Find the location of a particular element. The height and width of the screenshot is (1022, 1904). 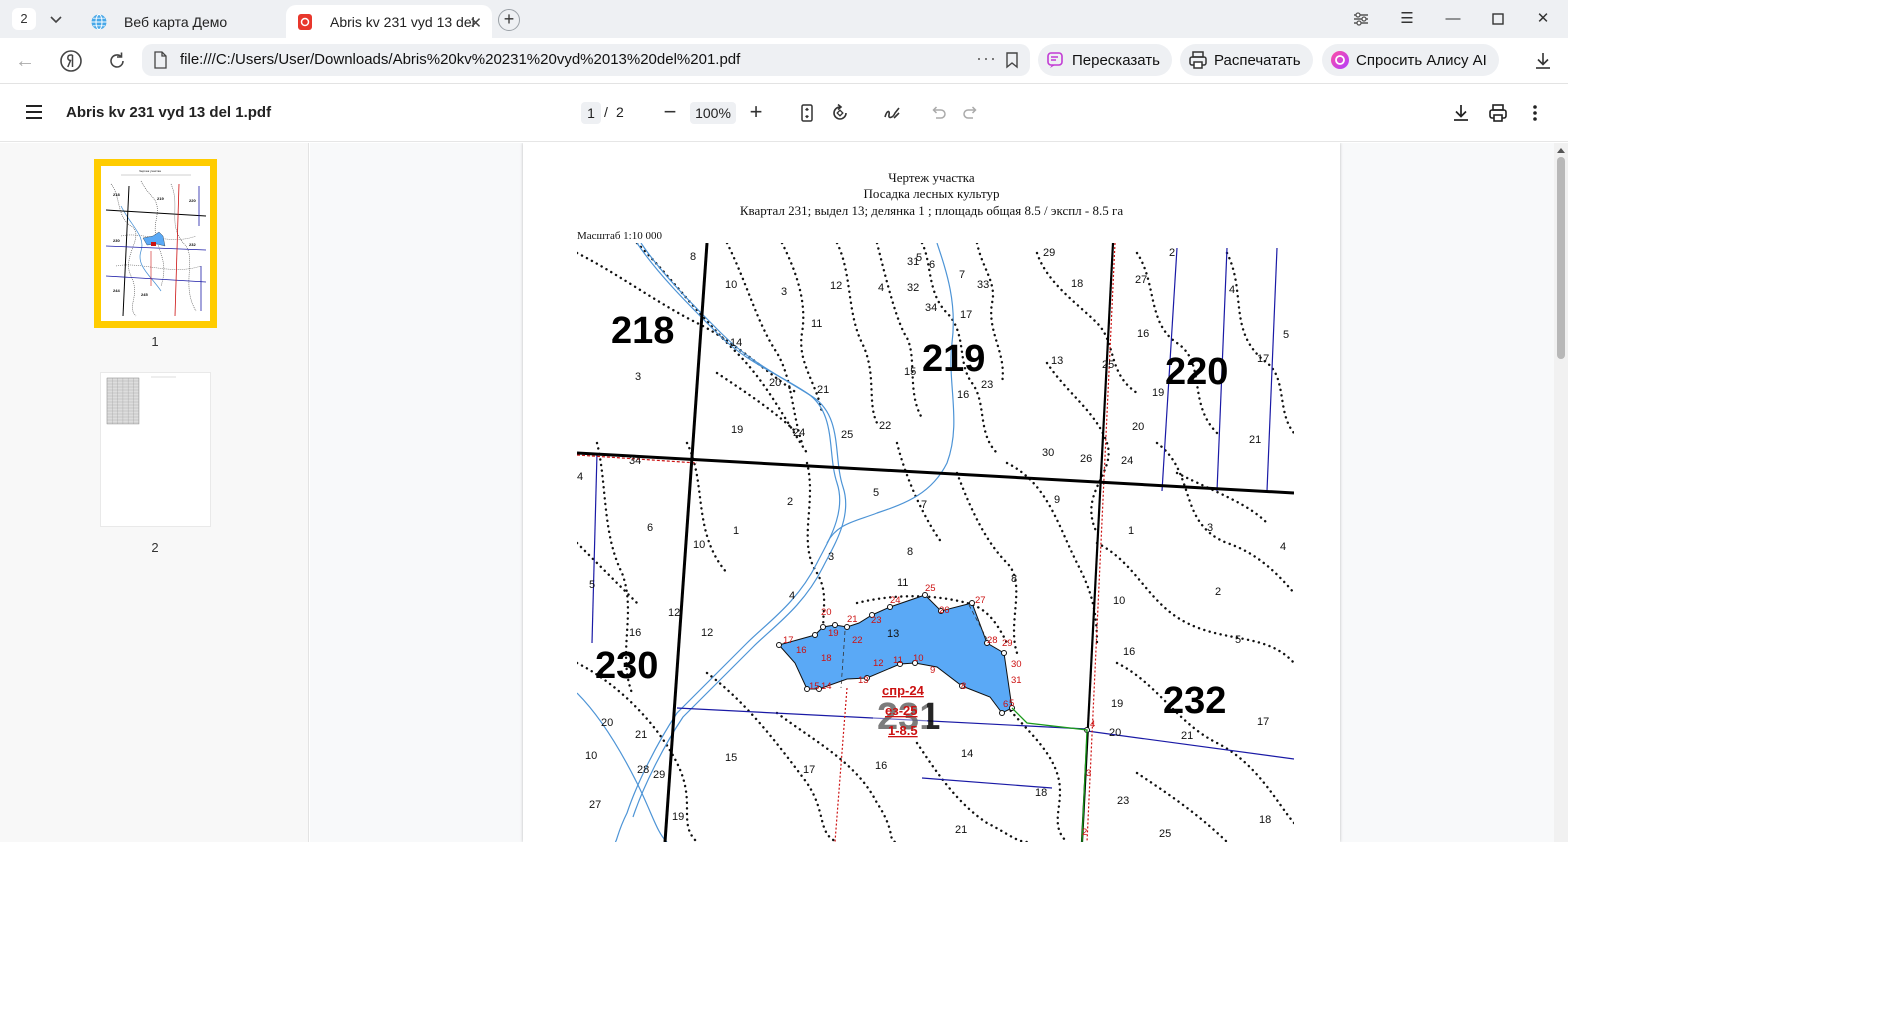

rotate-icon is located at coordinates (840, 113).